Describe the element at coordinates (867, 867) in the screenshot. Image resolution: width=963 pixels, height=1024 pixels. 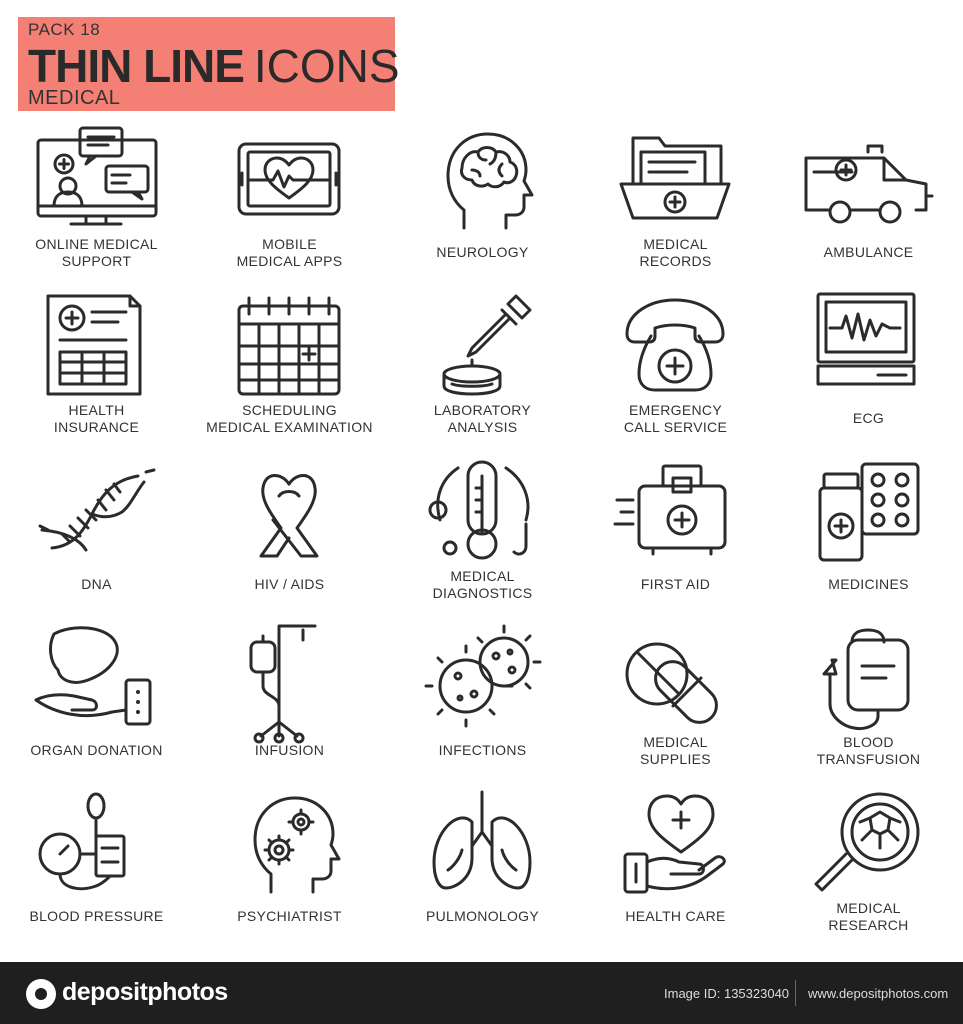
I see `icon-tile-medical-research: MEDICAL RESEARCH` at that location.